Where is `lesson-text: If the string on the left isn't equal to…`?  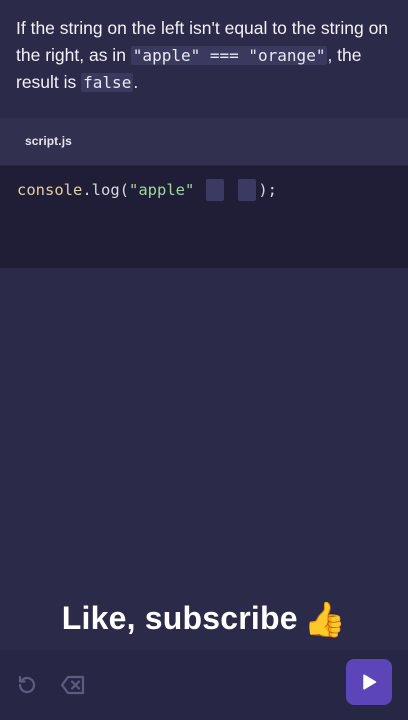 lesson-text: If the string on the left isn't equal to… is located at coordinates (206, 55).